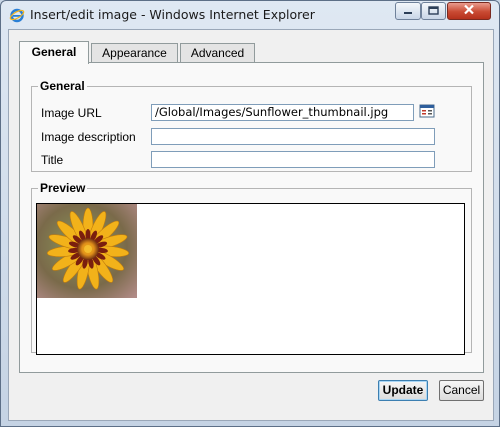 The image size is (500, 427). I want to click on minimize-icon, so click(408, 11).